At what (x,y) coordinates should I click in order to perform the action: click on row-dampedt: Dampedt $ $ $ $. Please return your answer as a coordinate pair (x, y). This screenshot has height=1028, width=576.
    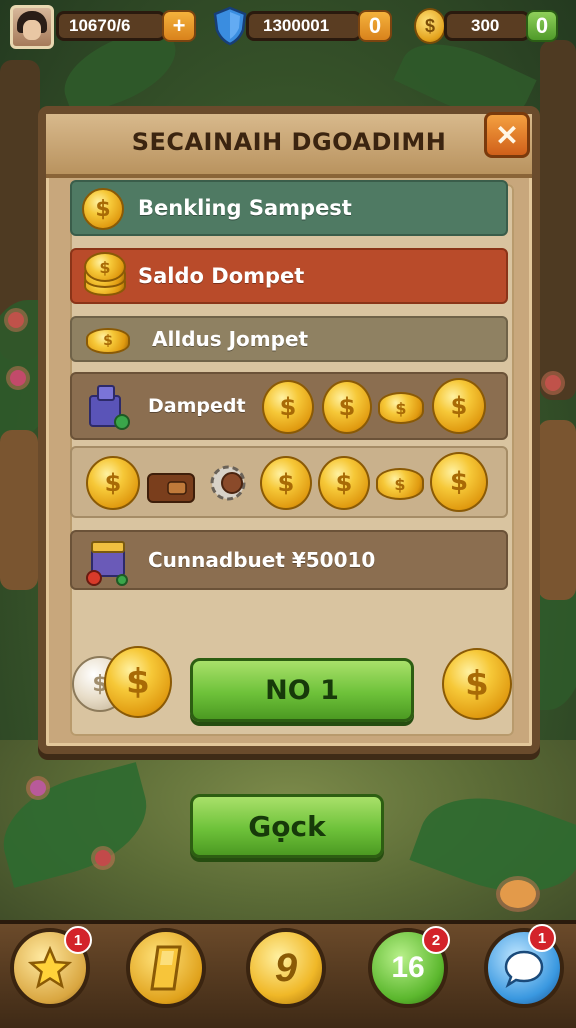
    Looking at the image, I should click on (289, 406).